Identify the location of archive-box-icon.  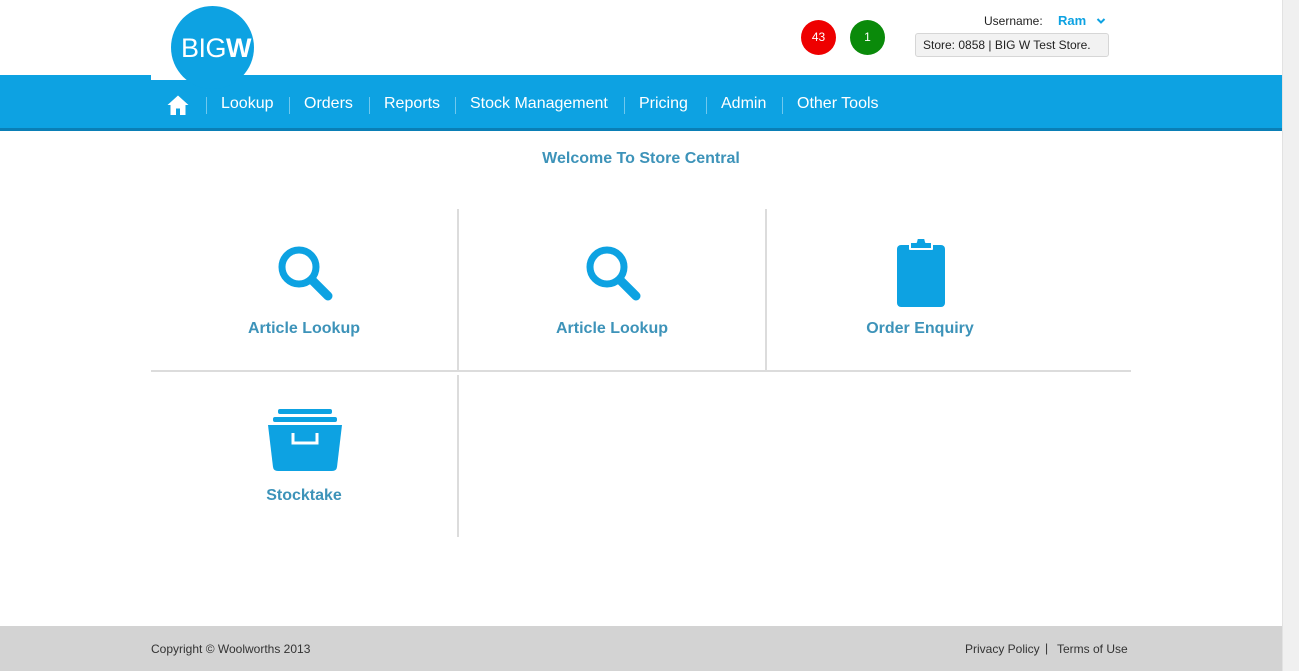
(305, 440).